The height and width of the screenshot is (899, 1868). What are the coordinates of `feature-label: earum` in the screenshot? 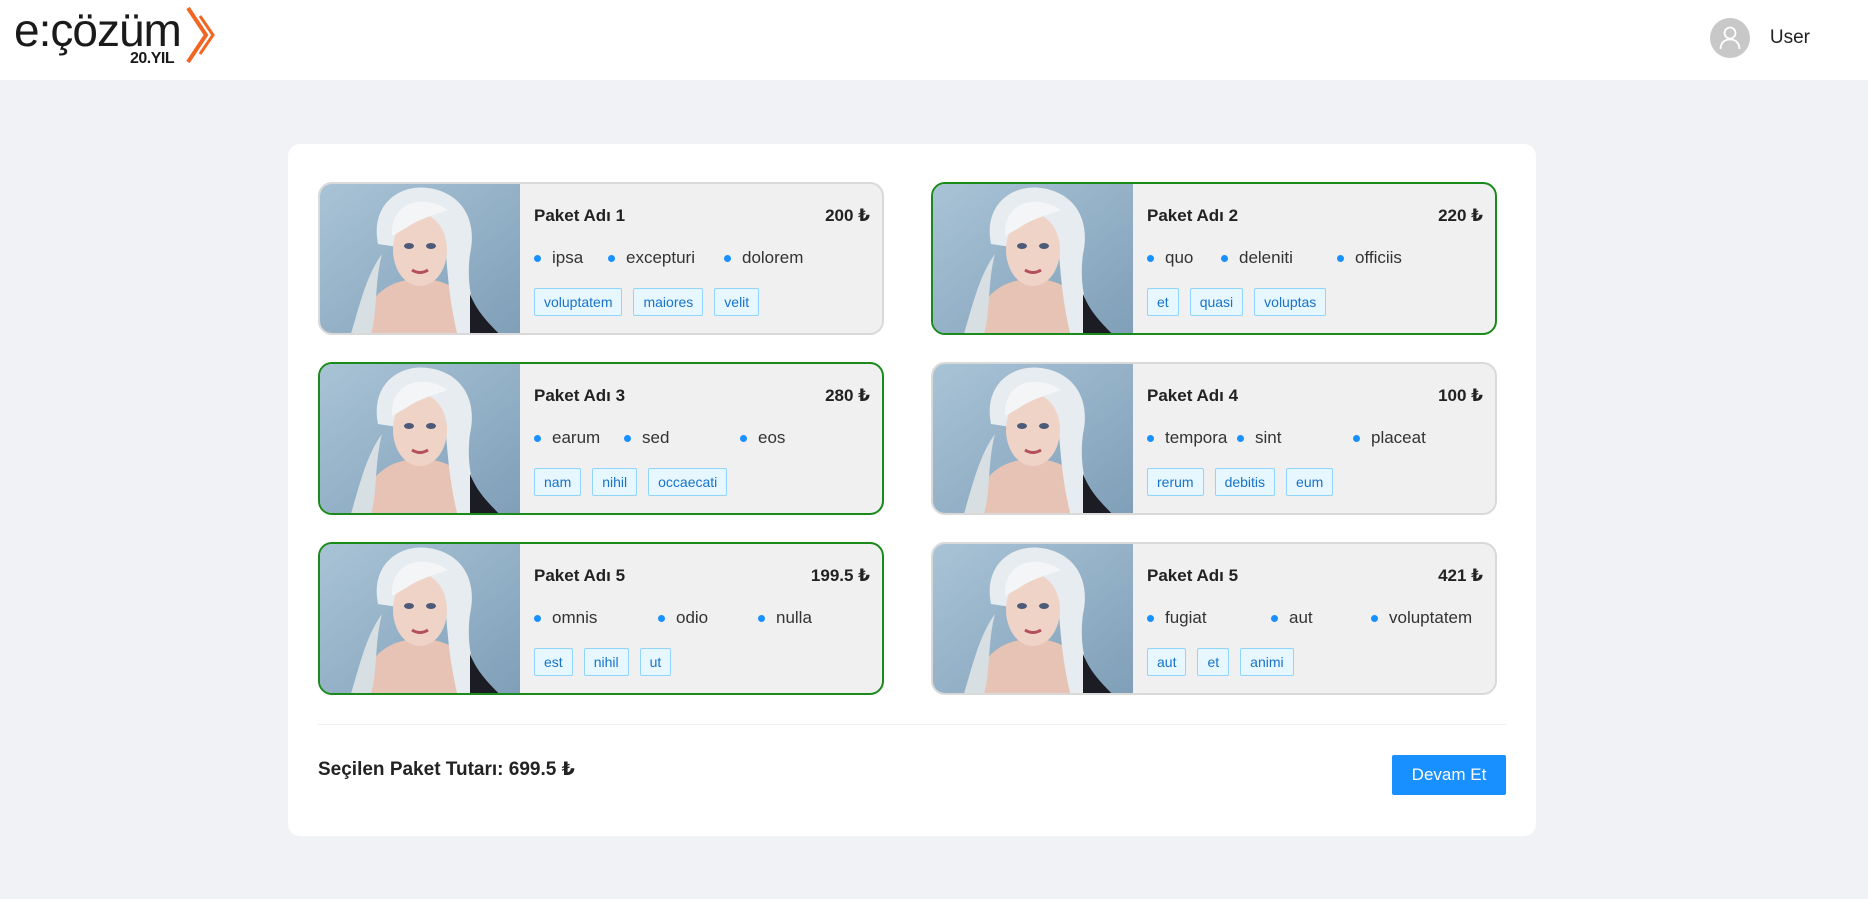 It's located at (576, 437).